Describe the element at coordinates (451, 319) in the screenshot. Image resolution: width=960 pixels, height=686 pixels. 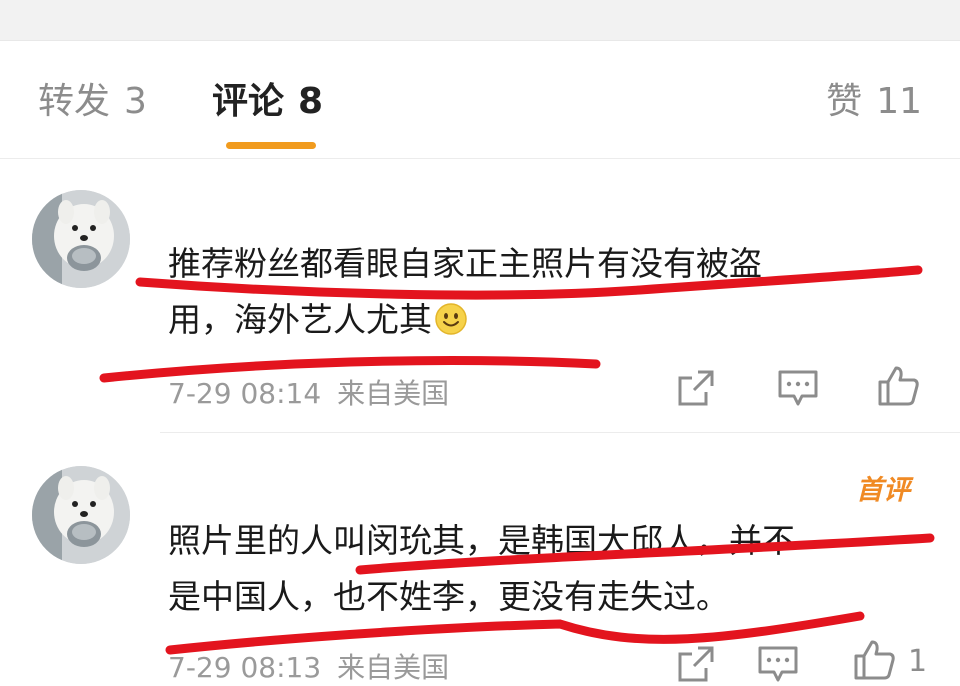
I see `smile-emoji-icon` at that location.